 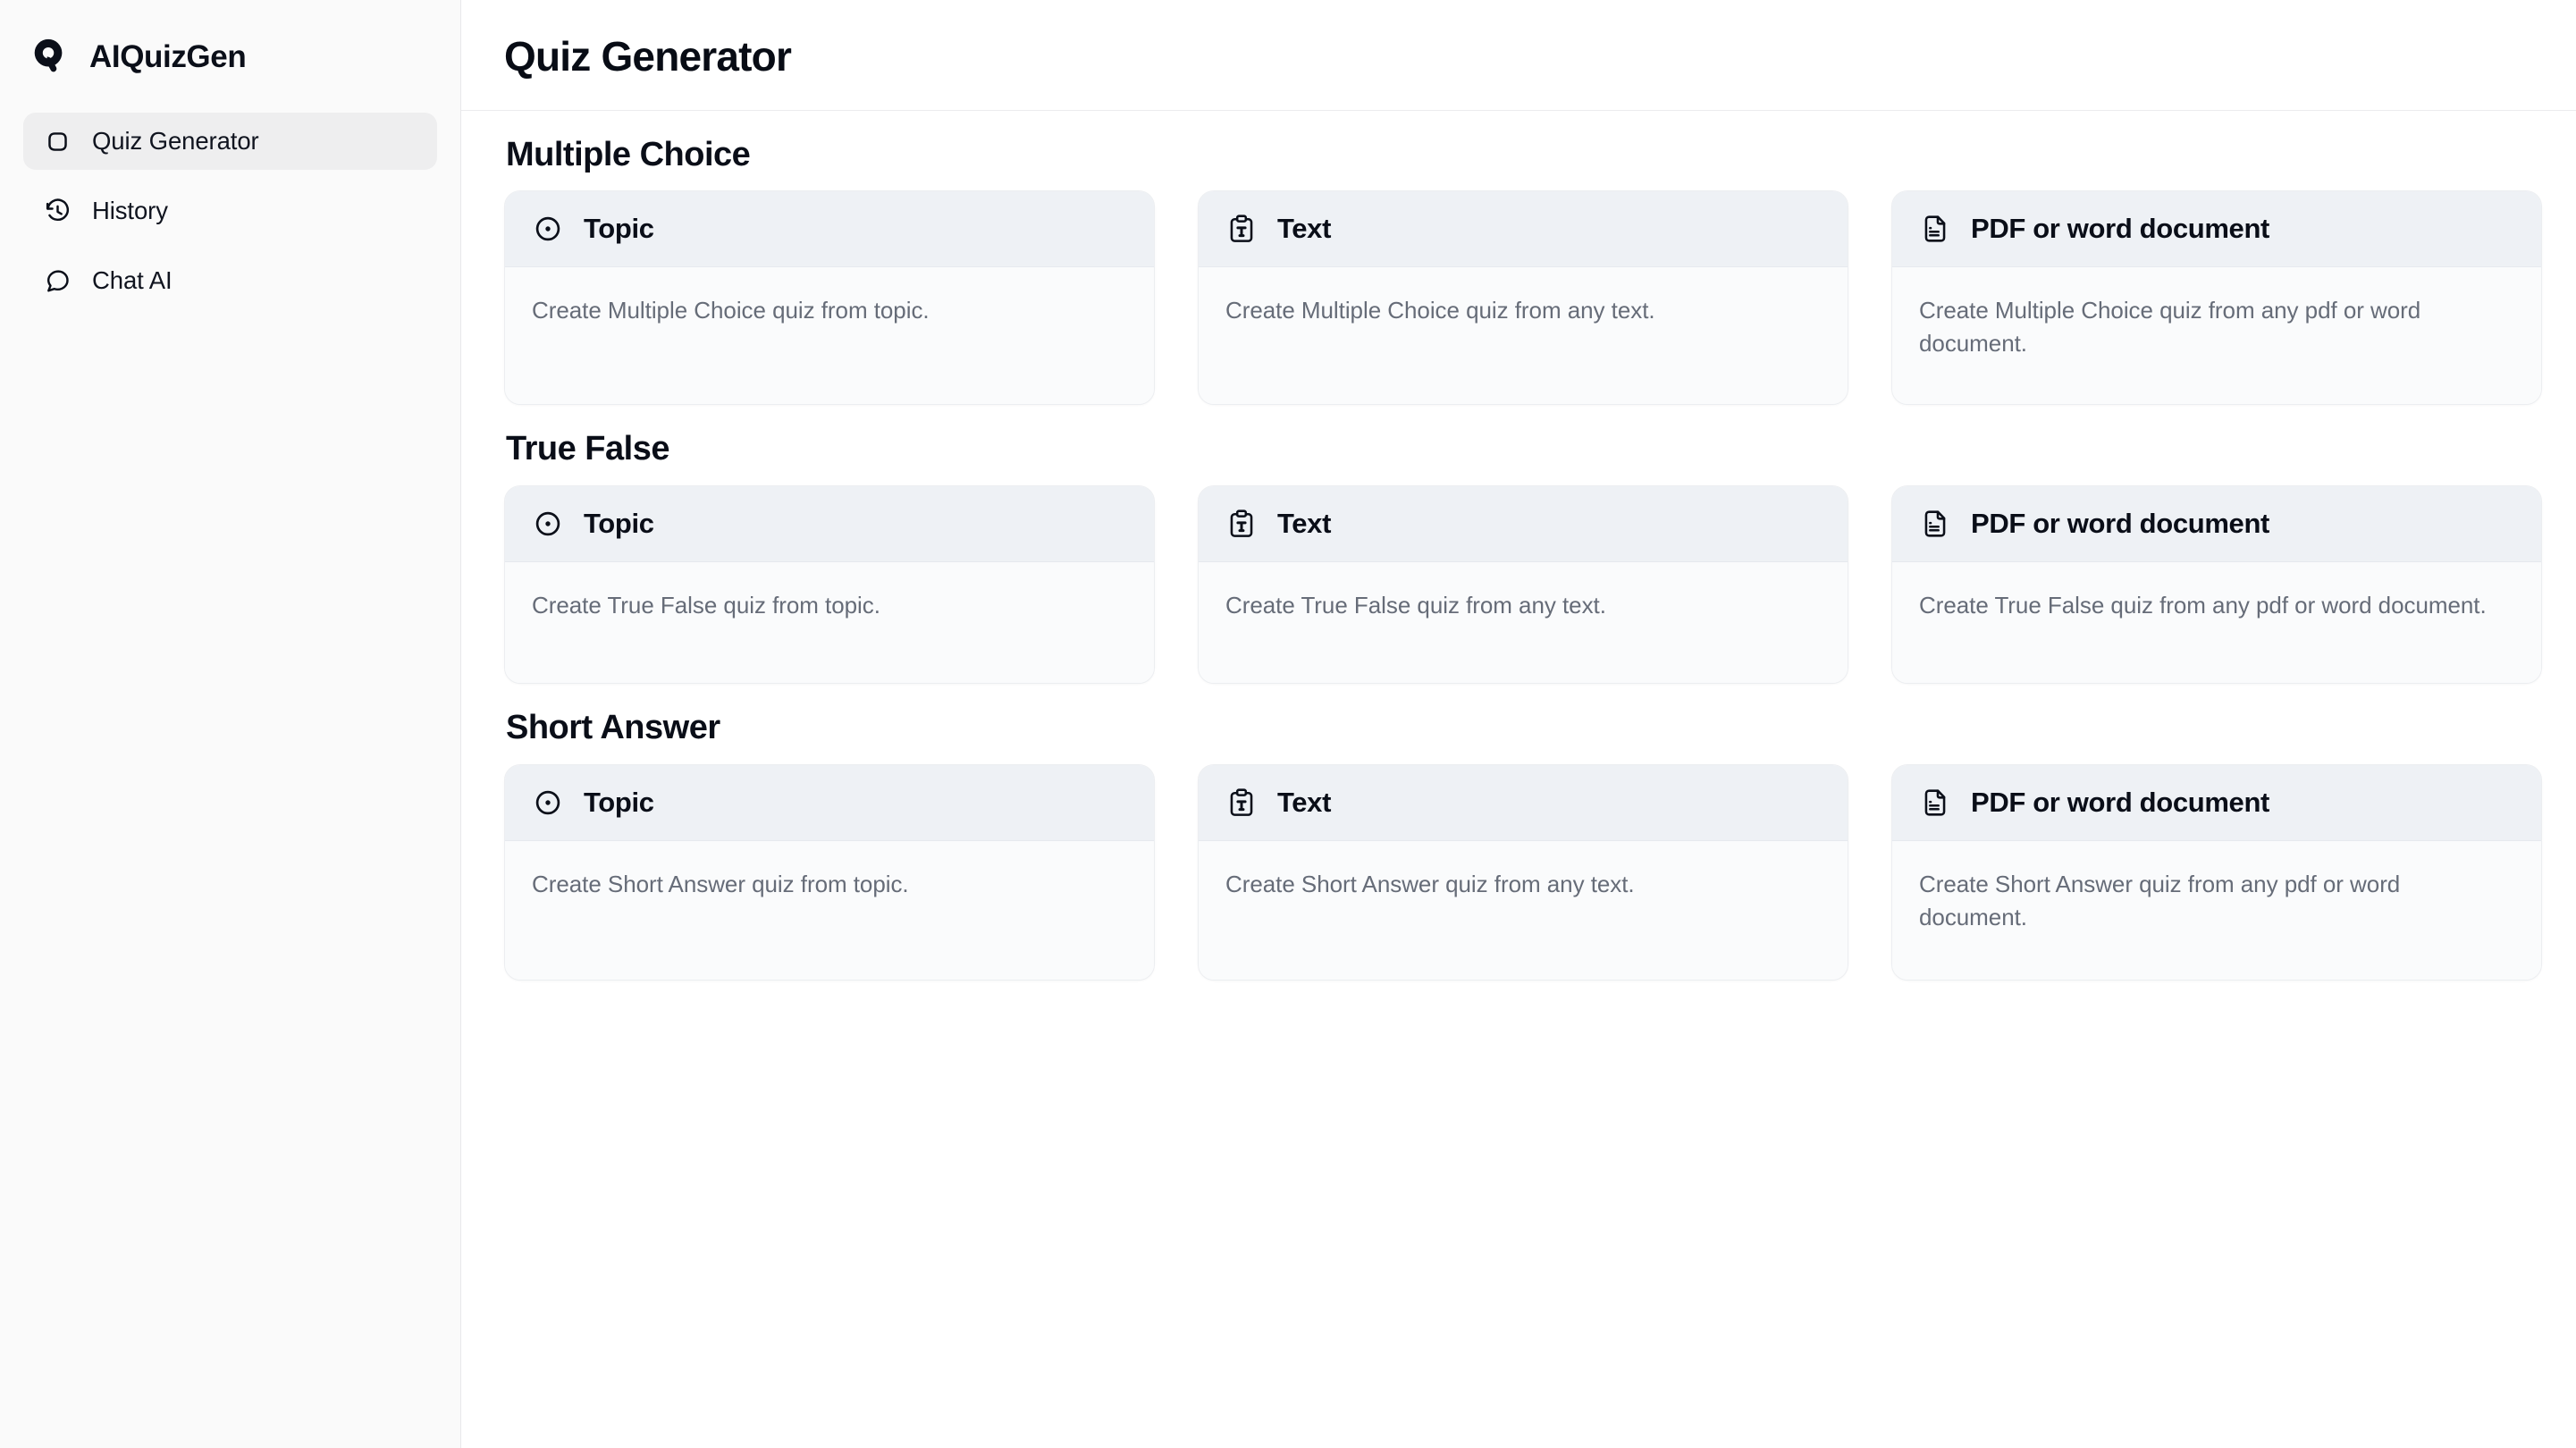 I want to click on card-description: Create Short Answer quiz from any text., so click(x=1430, y=883).